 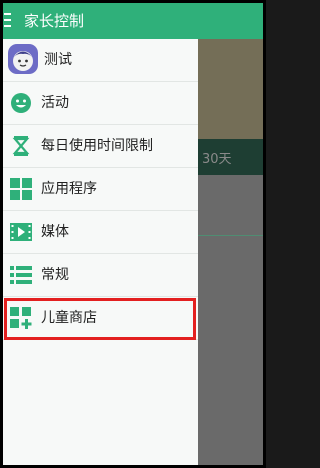 I want to click on activity-face-icon, so click(x=21, y=103).